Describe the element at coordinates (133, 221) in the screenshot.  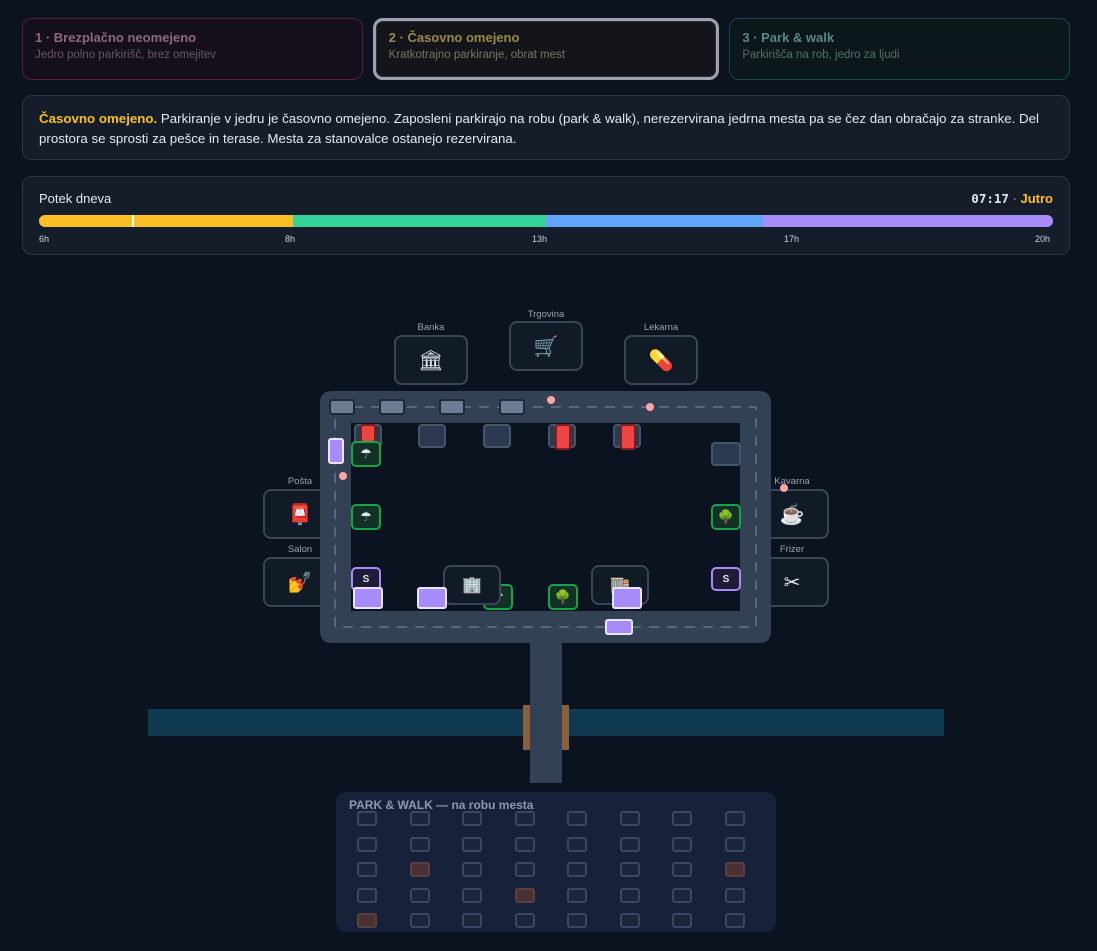
I see `time-marker` at that location.